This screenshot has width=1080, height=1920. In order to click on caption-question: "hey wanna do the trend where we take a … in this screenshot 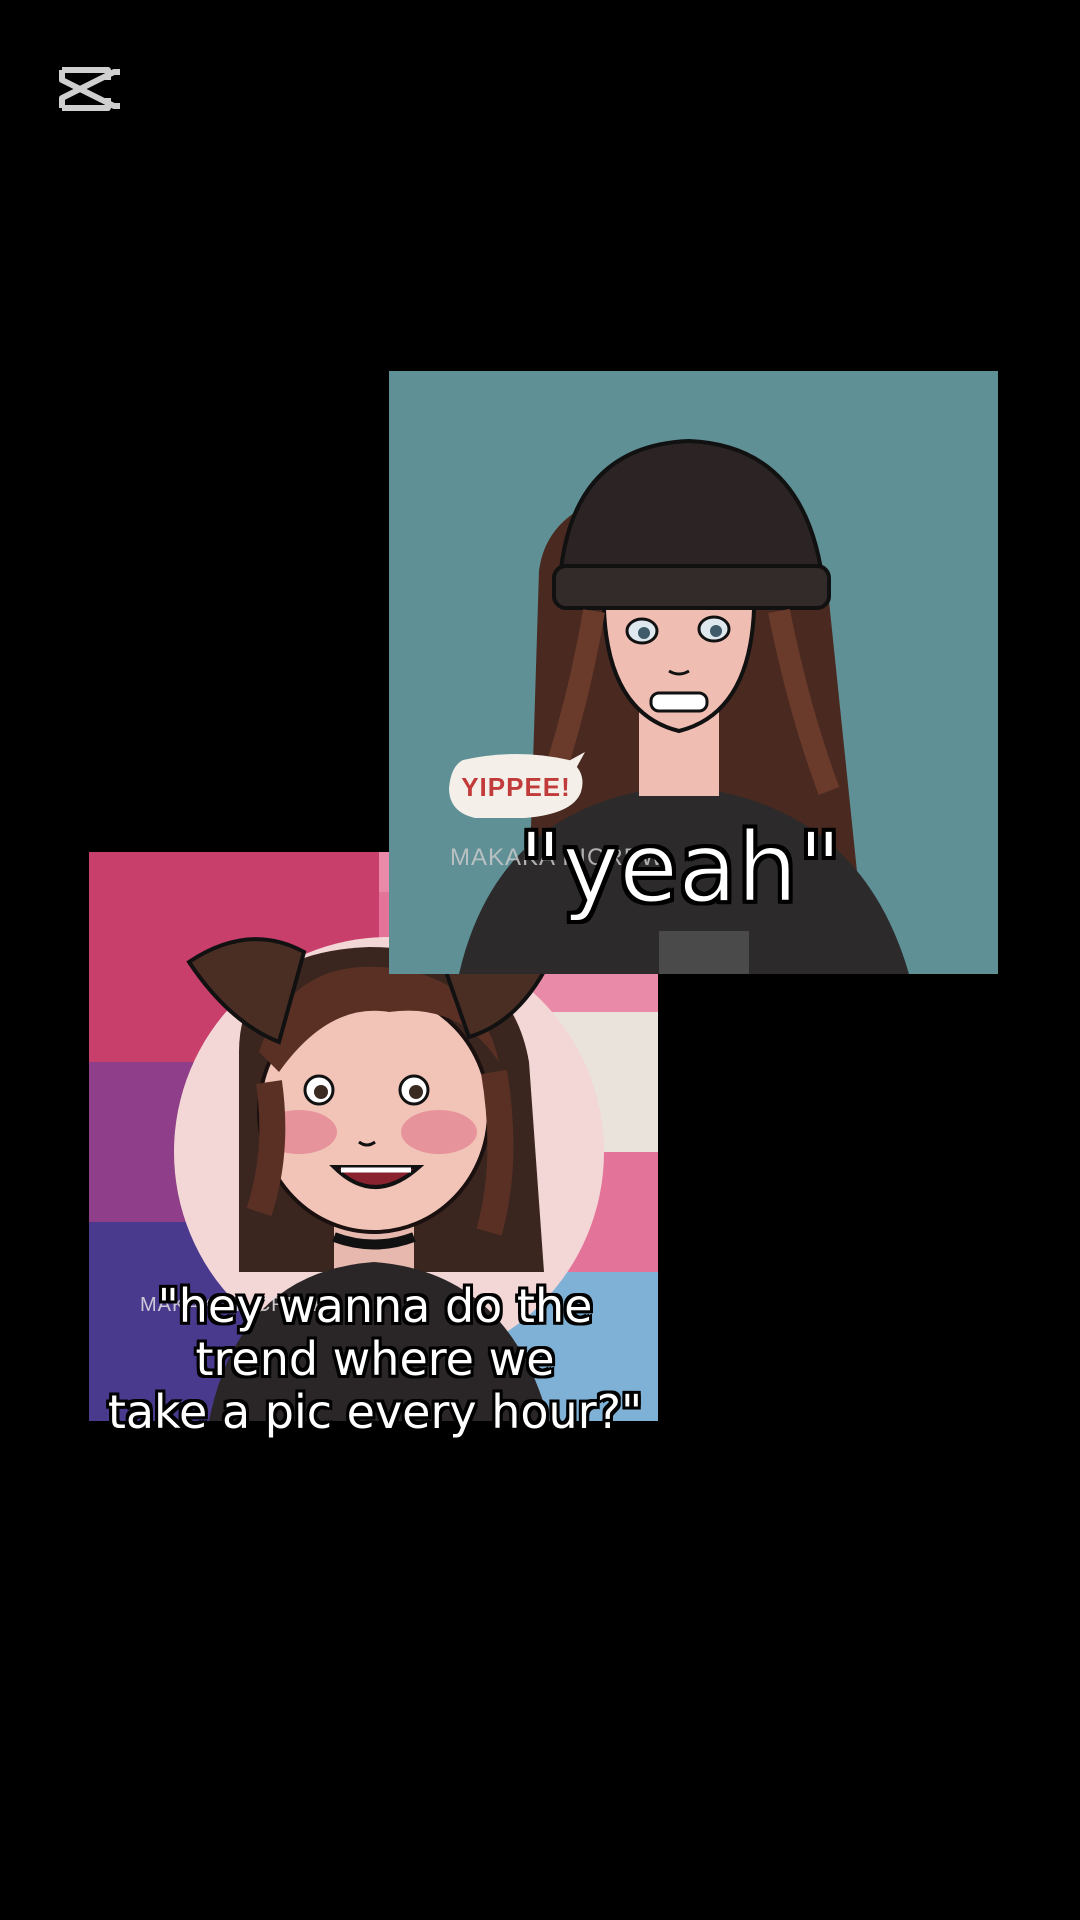, I will do `click(375, 1359)`.